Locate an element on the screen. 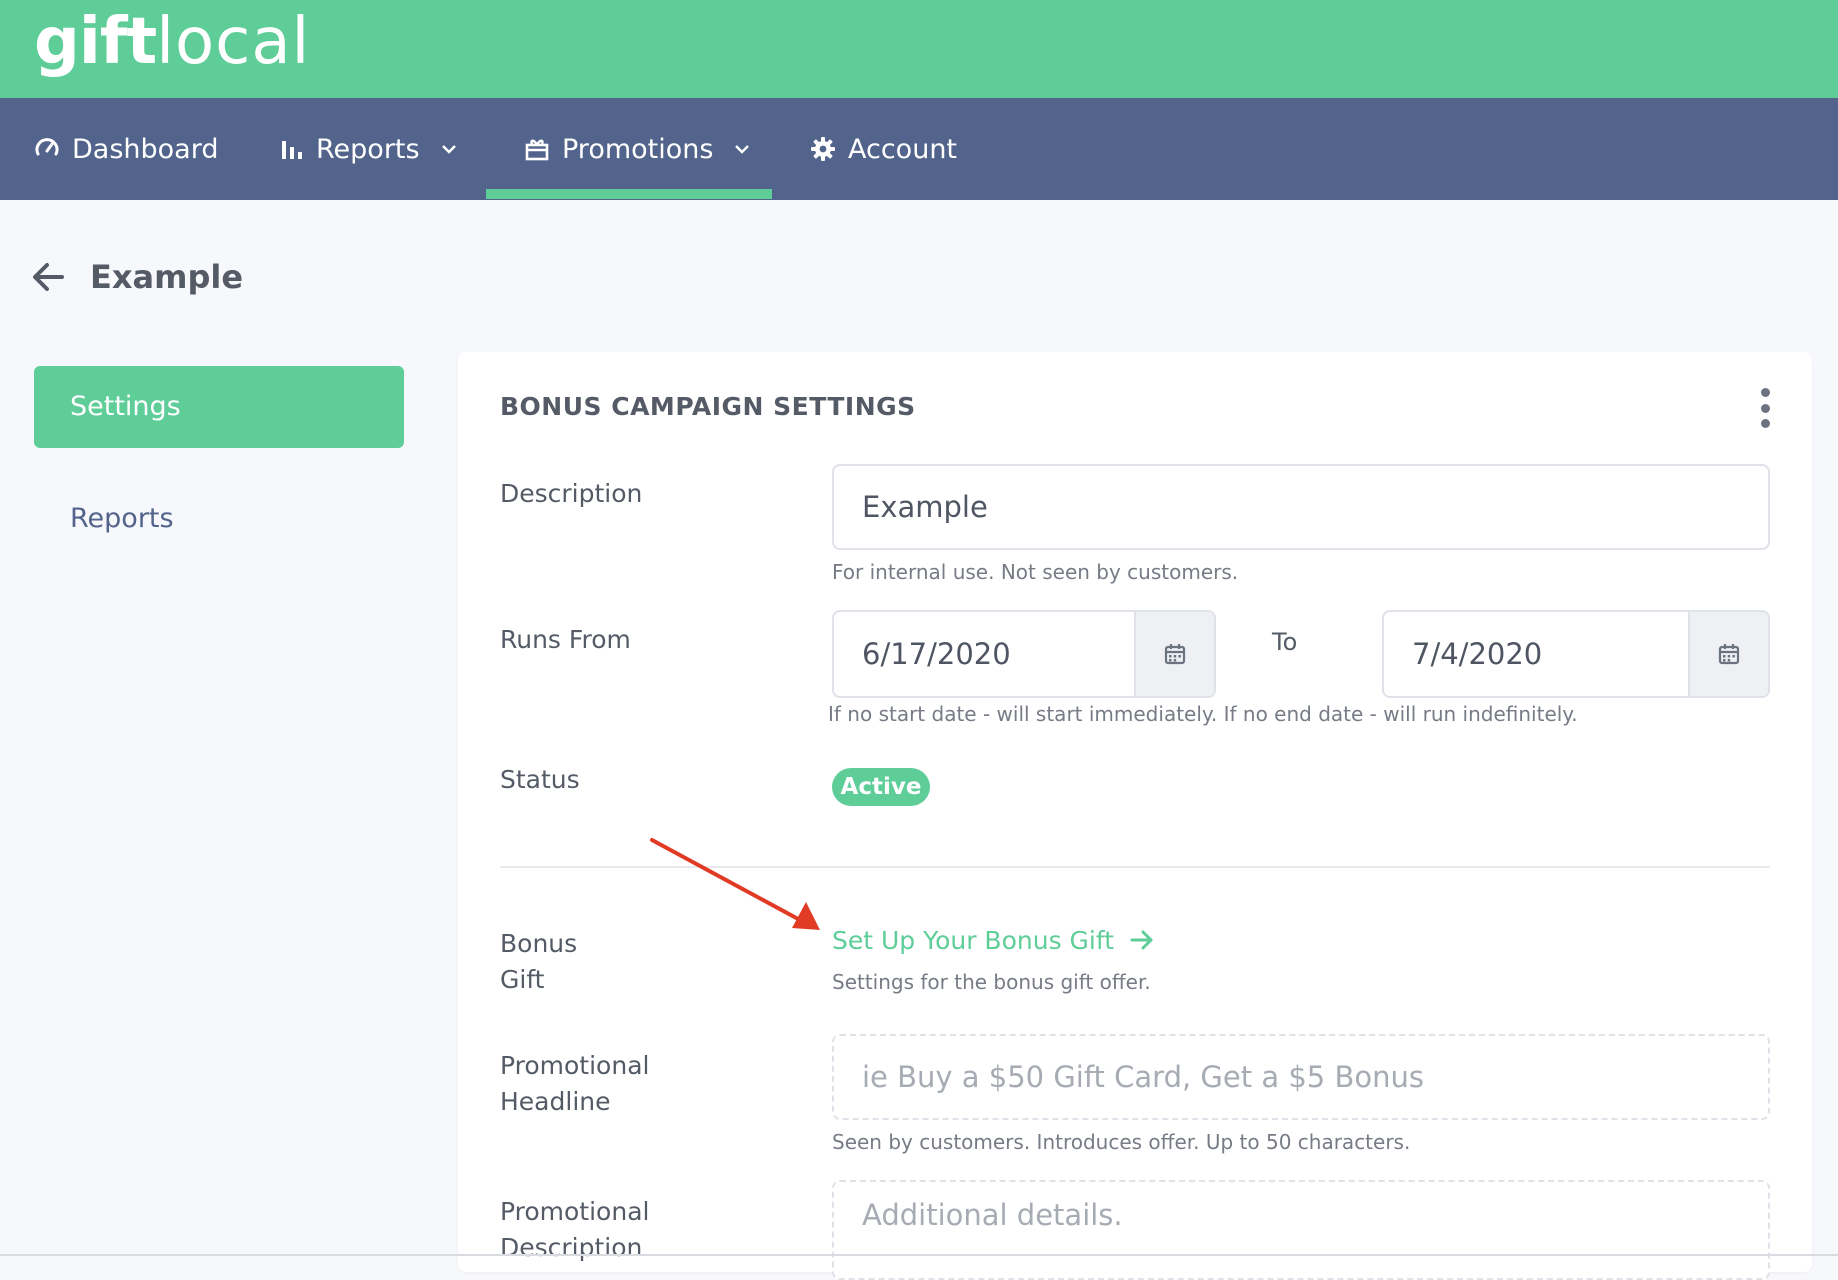 The image size is (1838, 1280). end-date-picker-button is located at coordinates (1728, 654).